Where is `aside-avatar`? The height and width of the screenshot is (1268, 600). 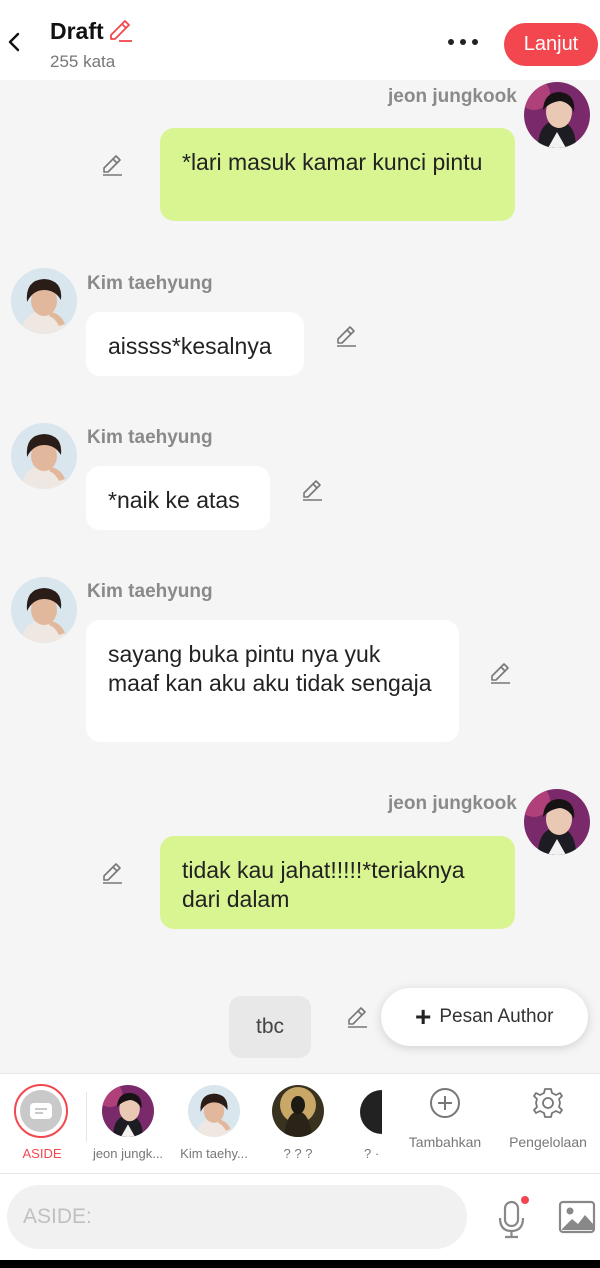 aside-avatar is located at coordinates (41, 1111).